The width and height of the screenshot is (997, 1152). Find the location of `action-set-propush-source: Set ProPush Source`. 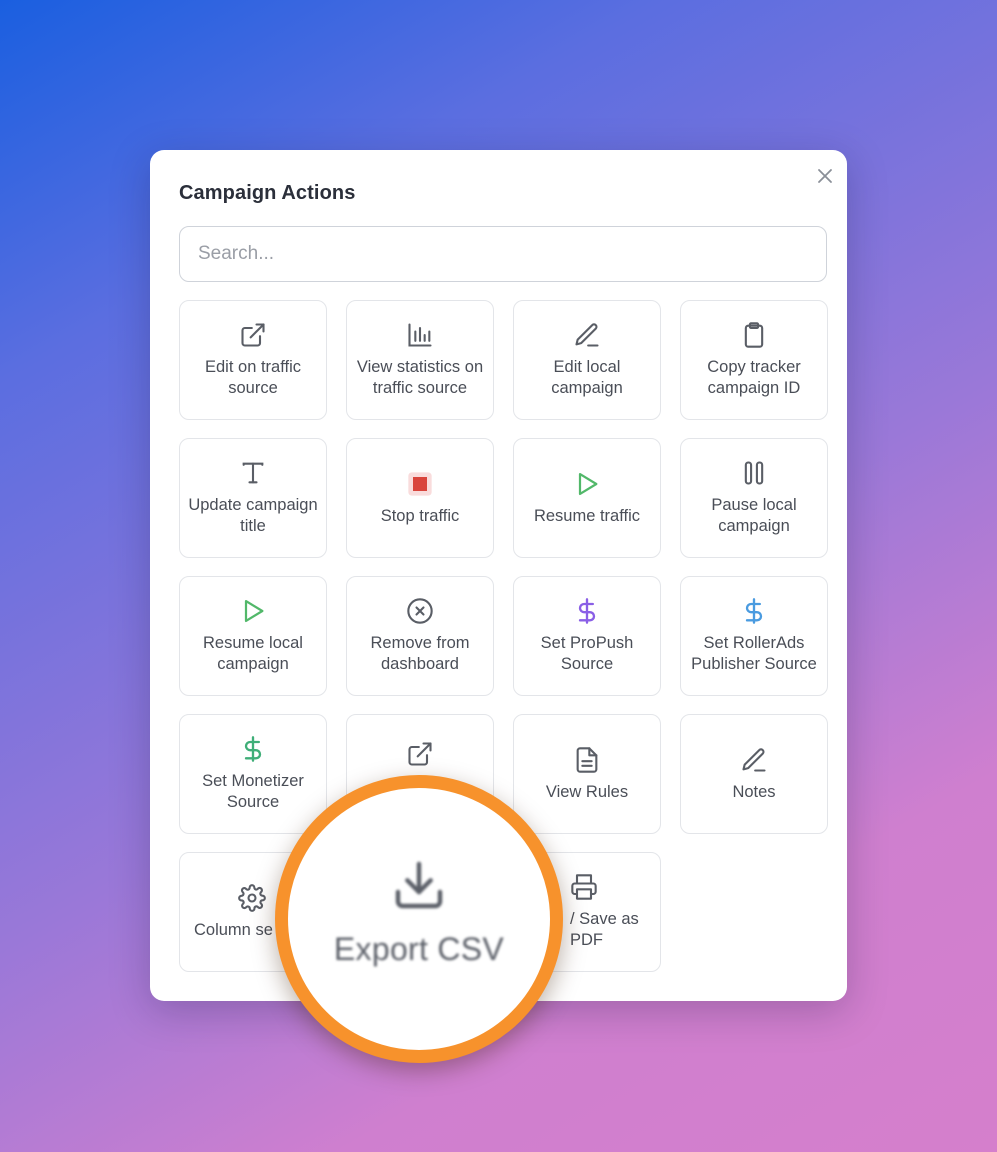

action-set-propush-source: Set ProPush Source is located at coordinates (587, 636).